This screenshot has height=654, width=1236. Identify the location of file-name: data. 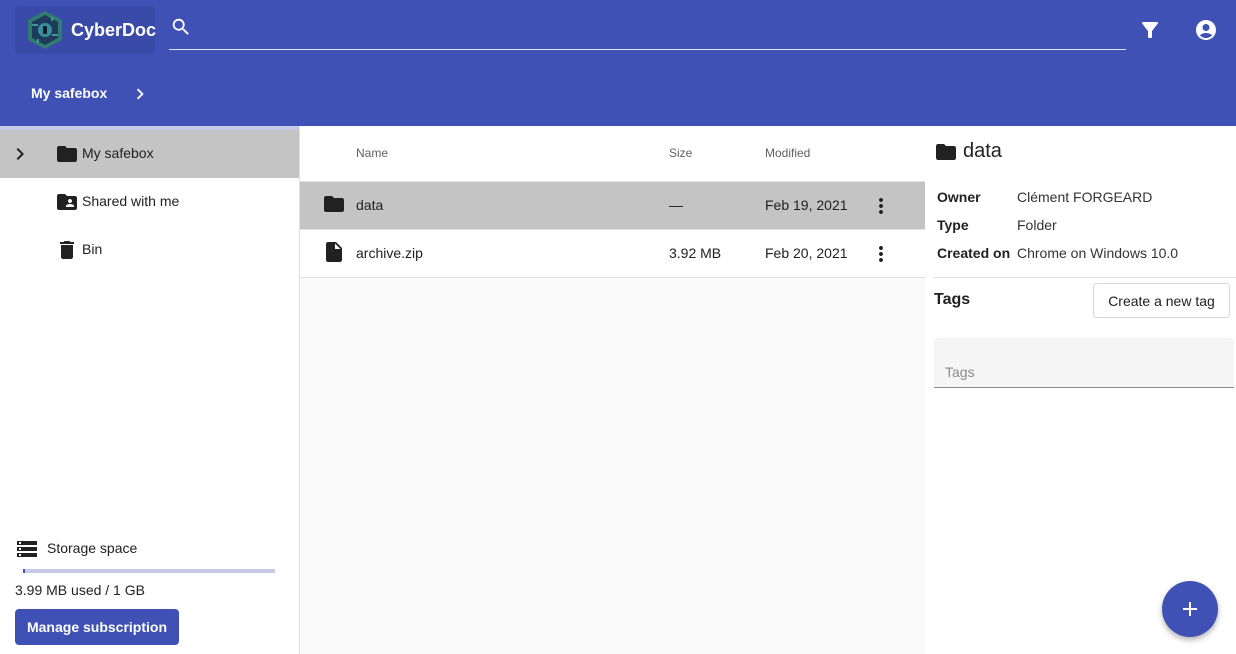
(370, 205).